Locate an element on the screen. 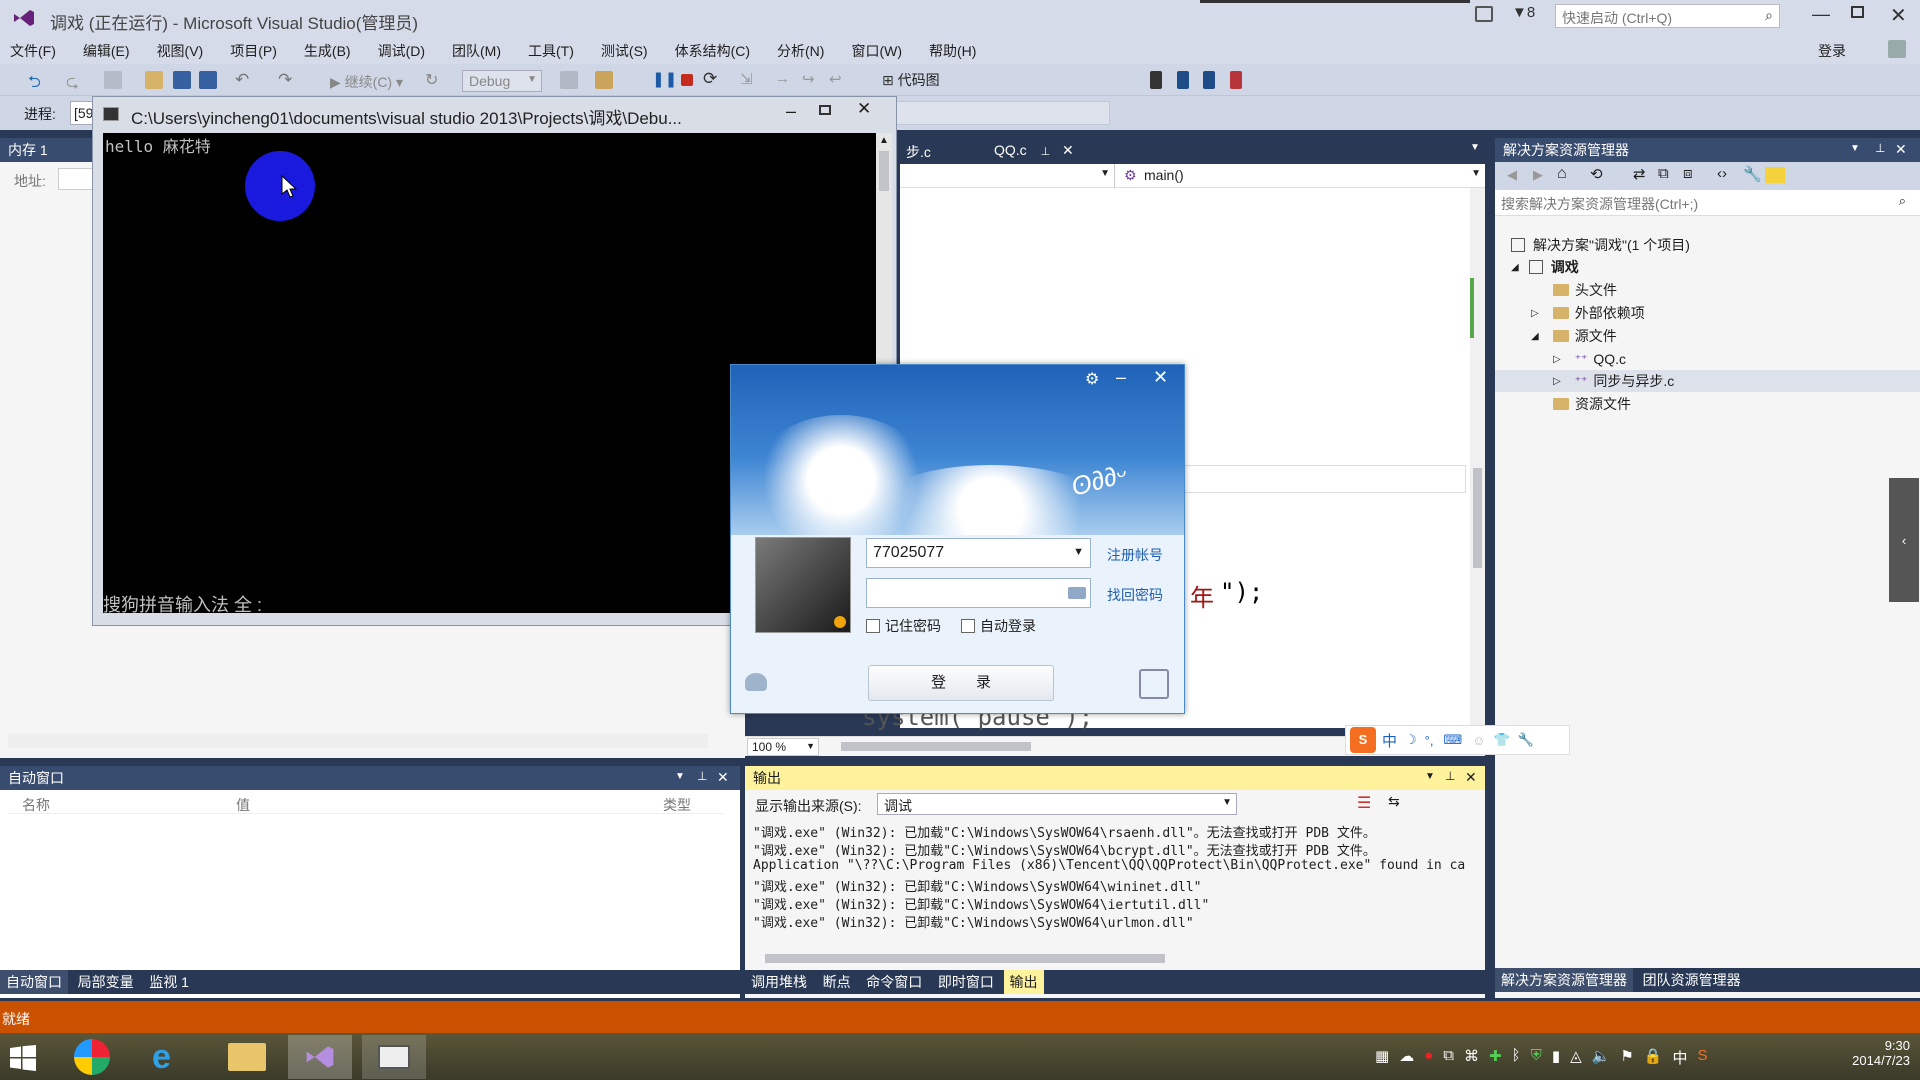 Image resolution: width=1920 pixels, height=1080 pixels. ime-moon-icon: ☽ is located at coordinates (1411, 740).